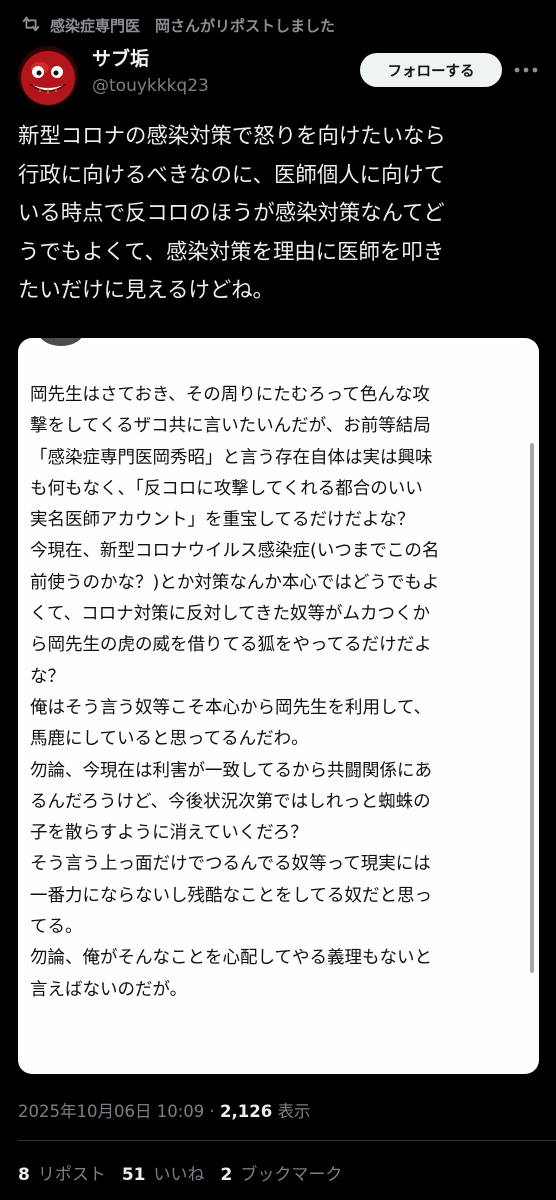 This screenshot has height=1200, width=556. What do you see at coordinates (133, 1175) in the screenshot?
I see `likes-count: 51` at bounding box center [133, 1175].